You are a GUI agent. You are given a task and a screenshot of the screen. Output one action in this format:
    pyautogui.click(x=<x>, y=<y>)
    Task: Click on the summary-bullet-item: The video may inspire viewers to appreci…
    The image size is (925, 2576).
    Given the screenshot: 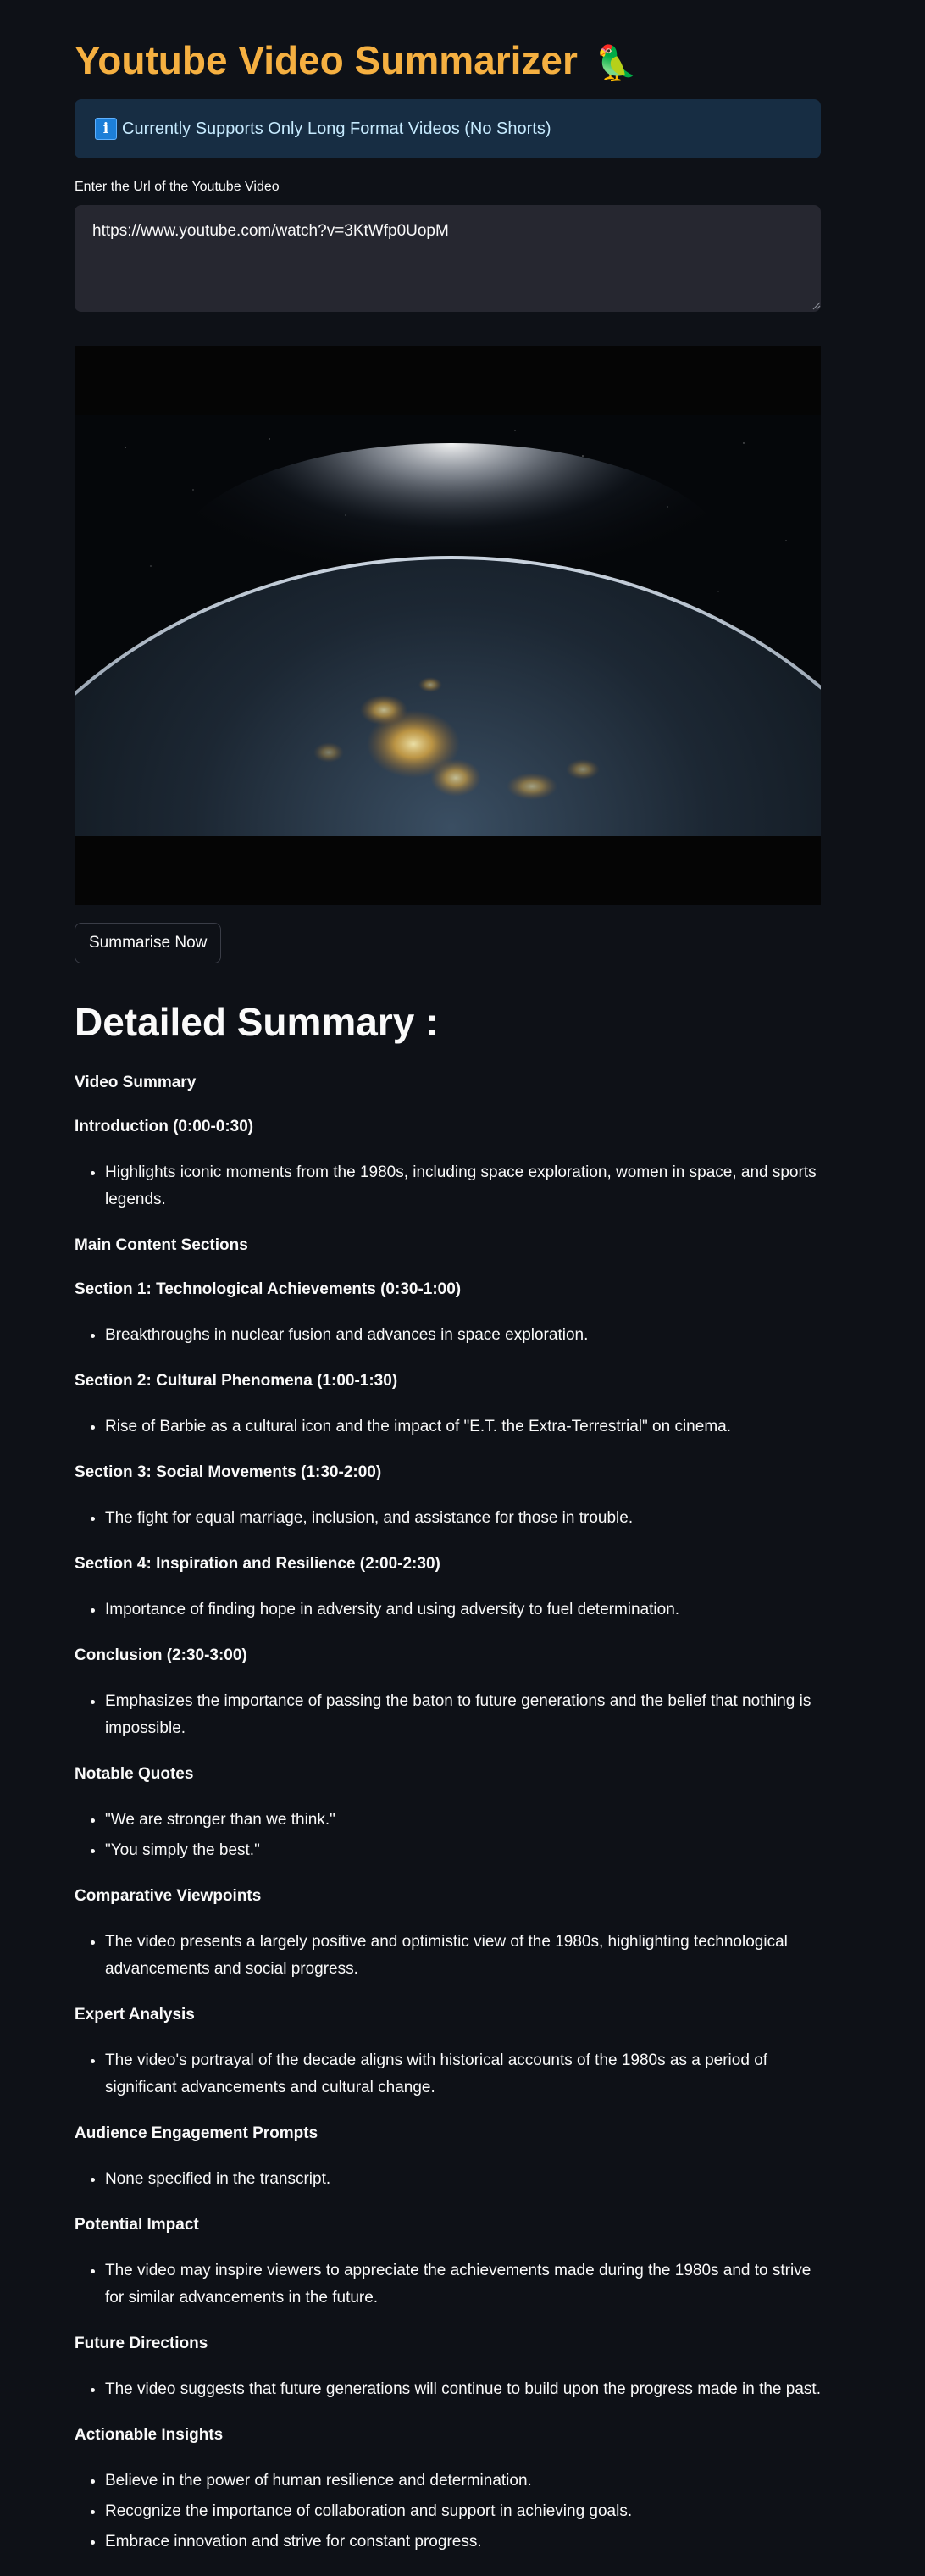 What is the action you would take?
    pyautogui.click(x=463, y=2284)
    